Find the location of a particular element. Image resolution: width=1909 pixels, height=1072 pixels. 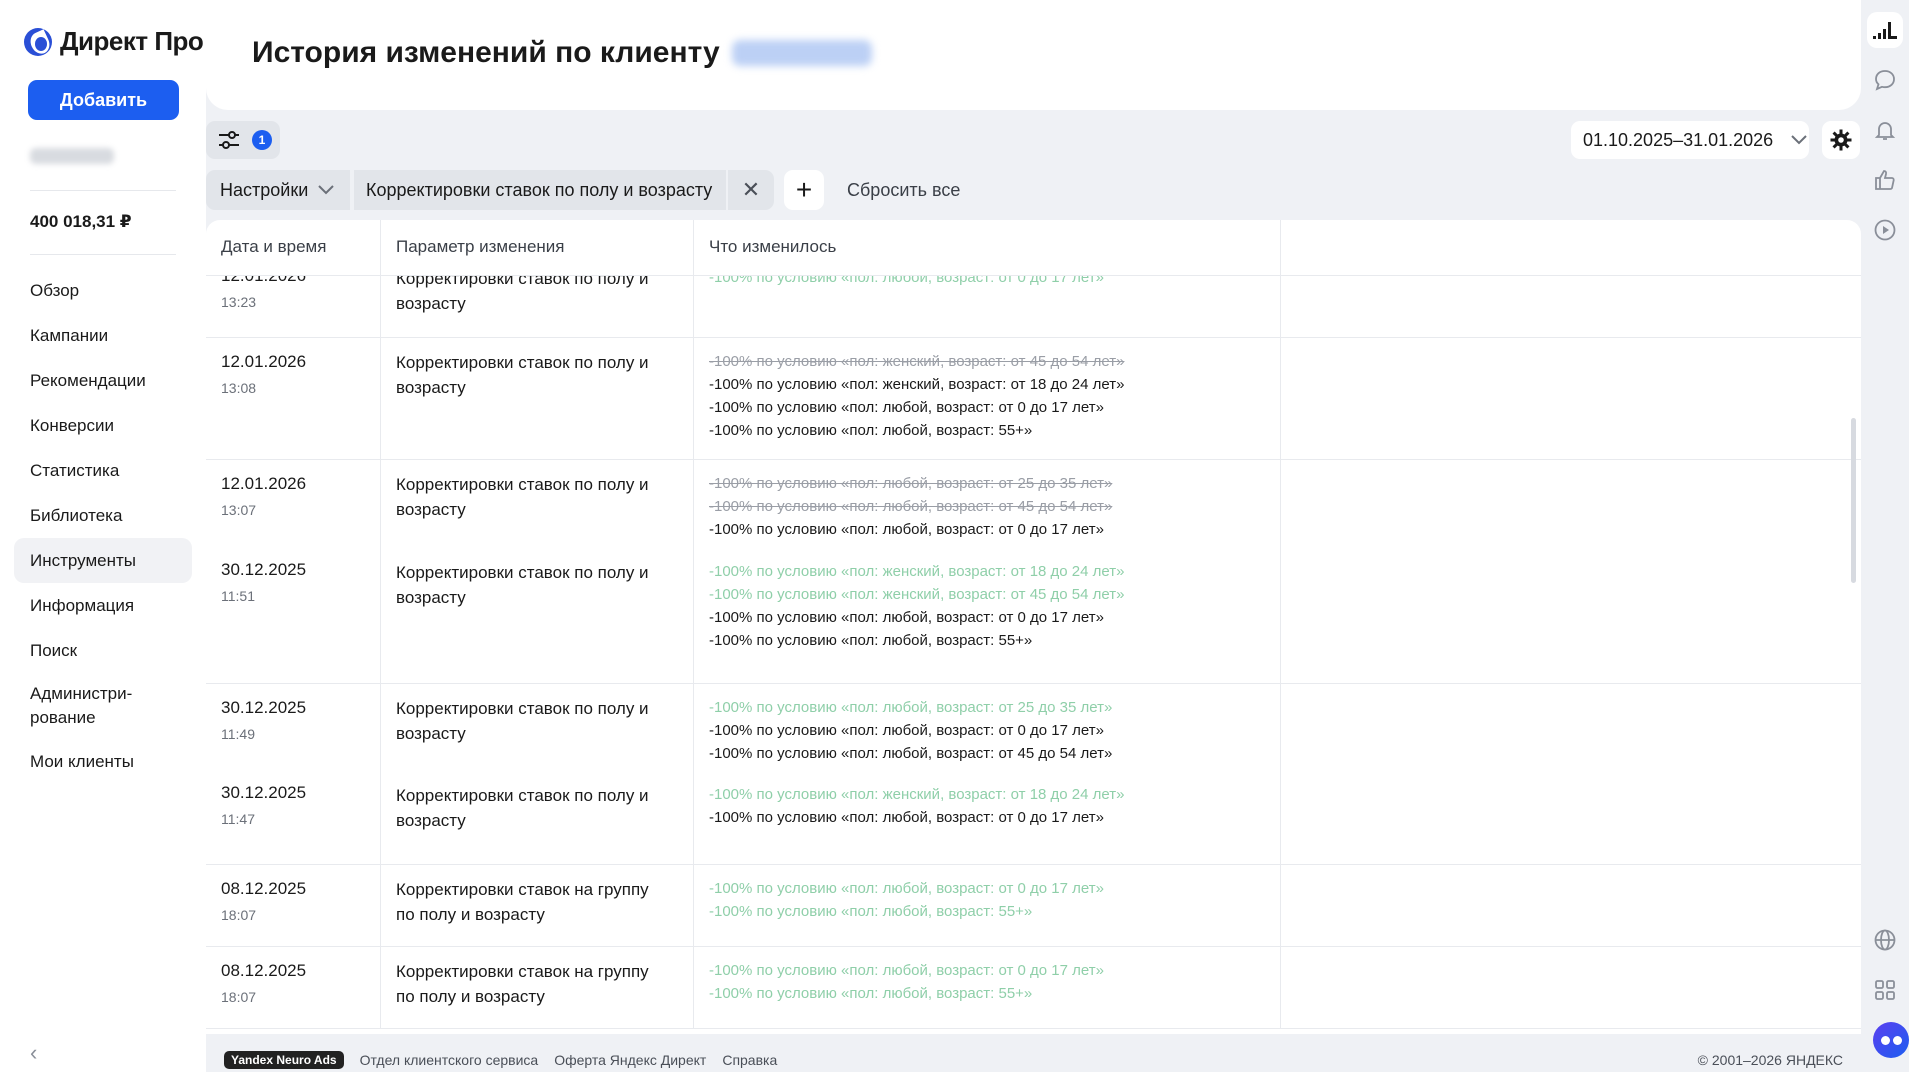

play-icon is located at coordinates (1885, 230).